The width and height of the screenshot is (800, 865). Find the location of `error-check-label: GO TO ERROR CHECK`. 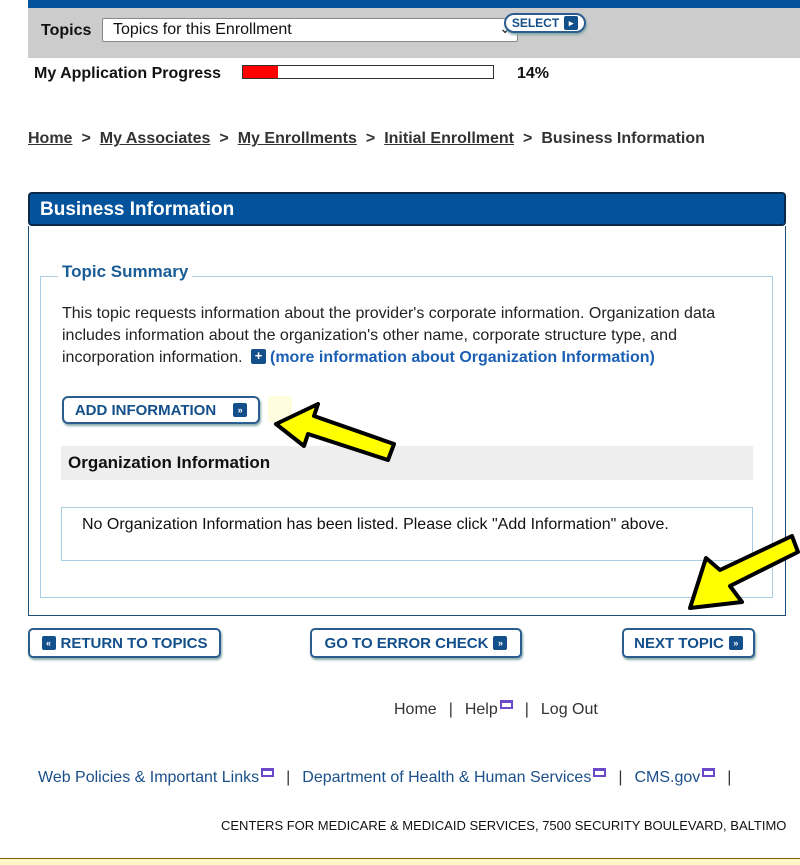

error-check-label: GO TO ERROR CHECK is located at coordinates (406, 643).